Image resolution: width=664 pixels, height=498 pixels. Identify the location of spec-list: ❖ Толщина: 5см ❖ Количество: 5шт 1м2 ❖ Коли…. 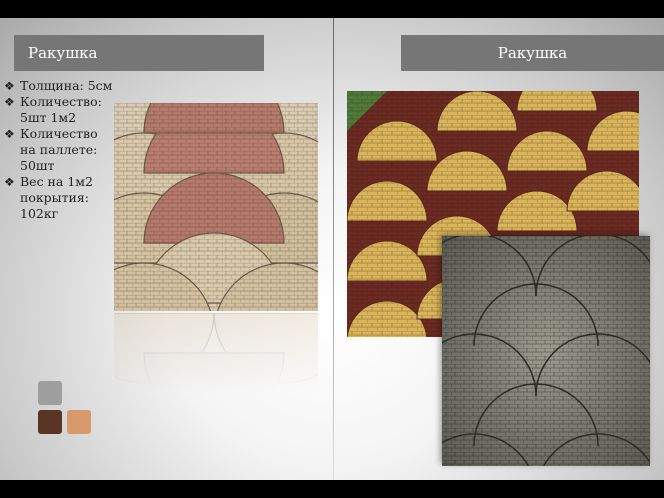
(60, 158).